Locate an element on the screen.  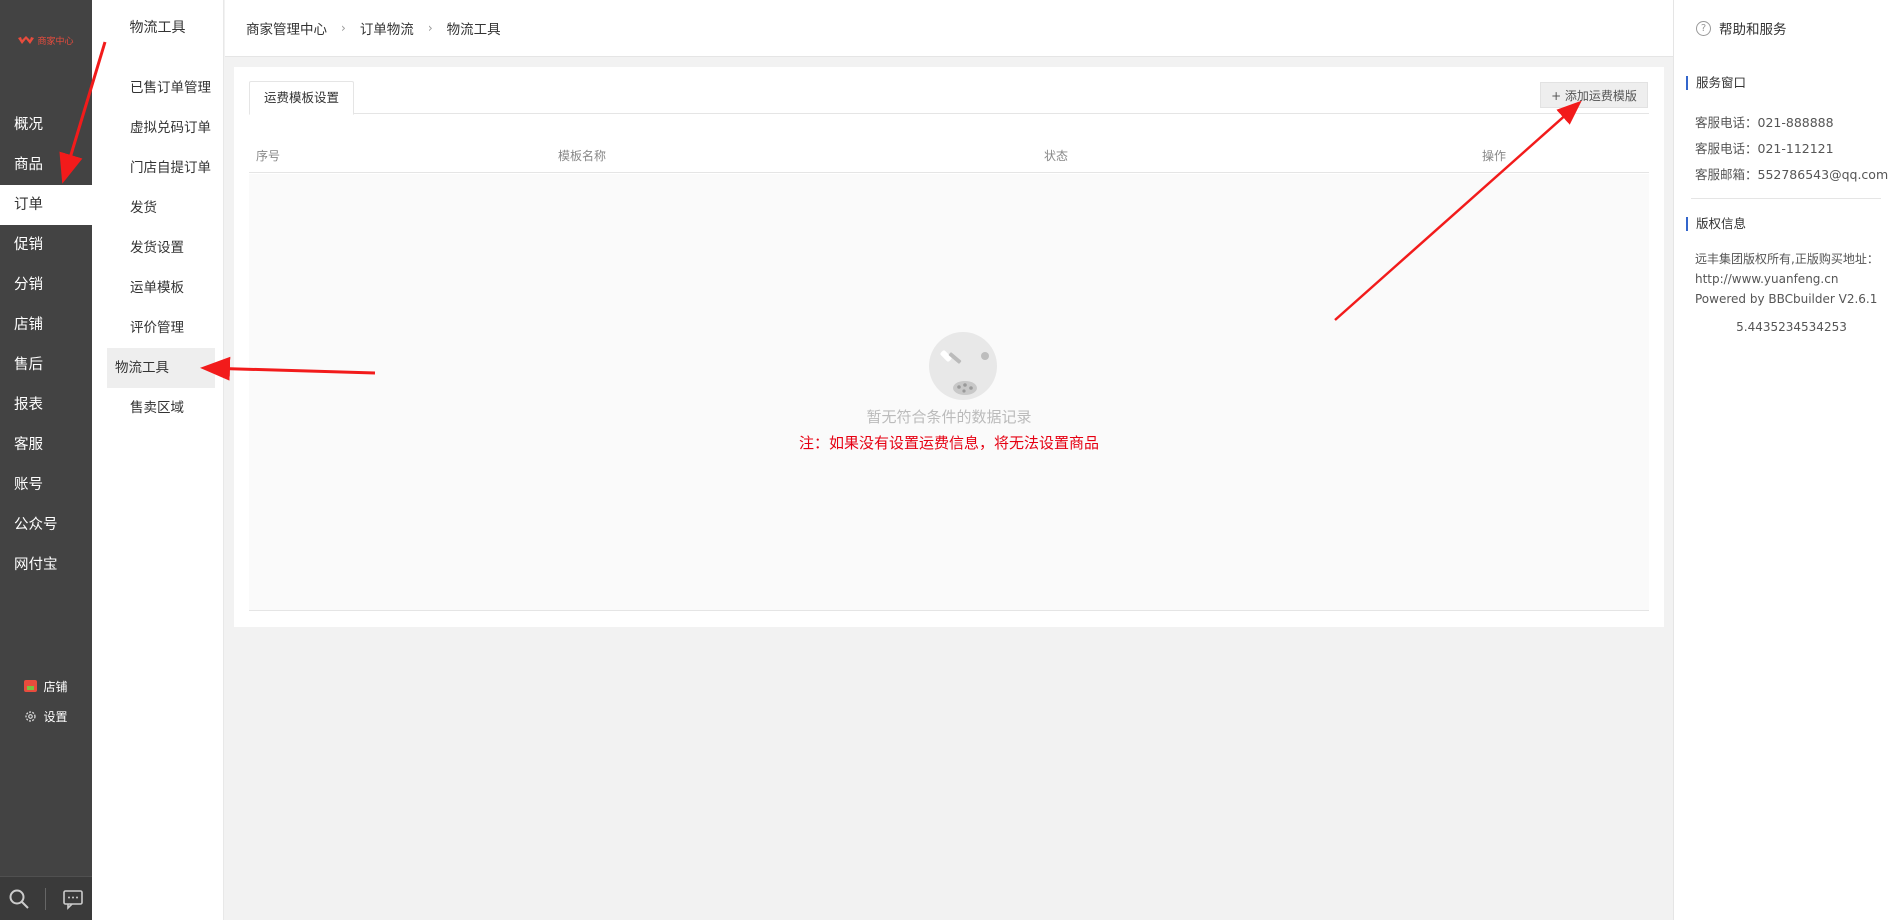
sub-item-sold-orders: 已售订单管理 is located at coordinates (161, 88).